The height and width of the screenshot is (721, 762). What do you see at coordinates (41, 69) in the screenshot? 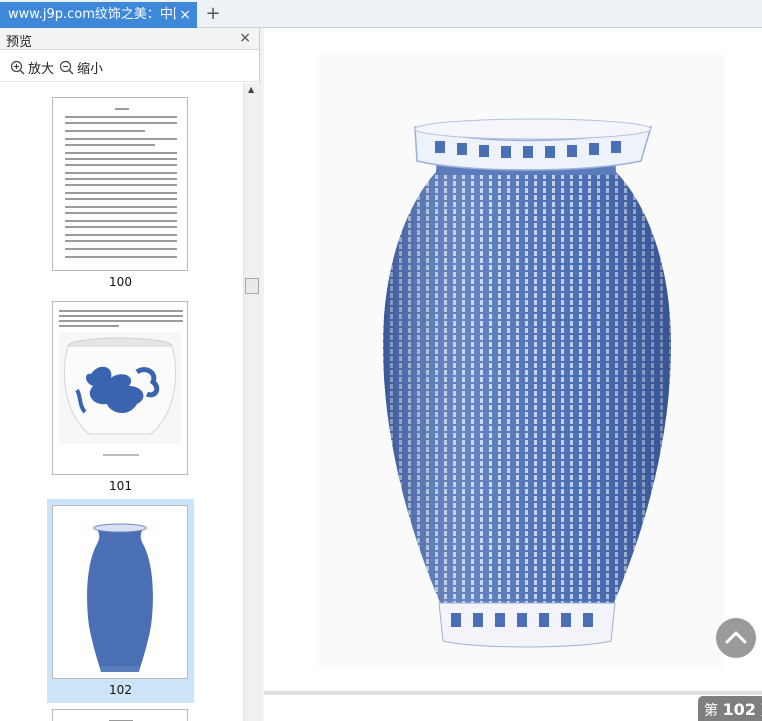
I see `zoom-in-label: 放大` at bounding box center [41, 69].